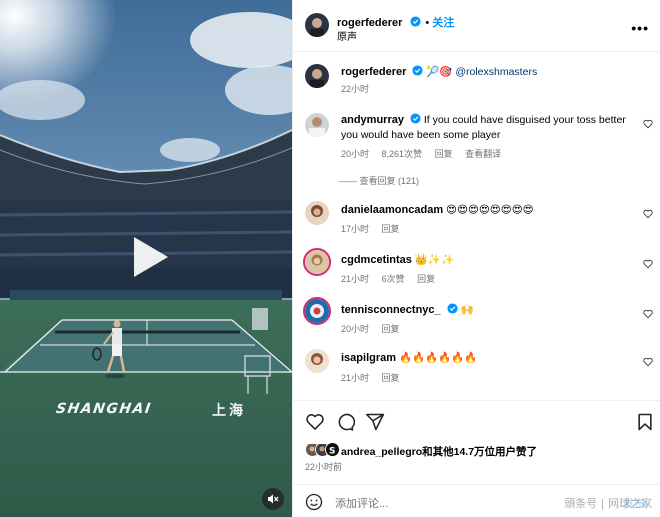  I want to click on court-logo-text: SHANGHAI, so click(103, 409).